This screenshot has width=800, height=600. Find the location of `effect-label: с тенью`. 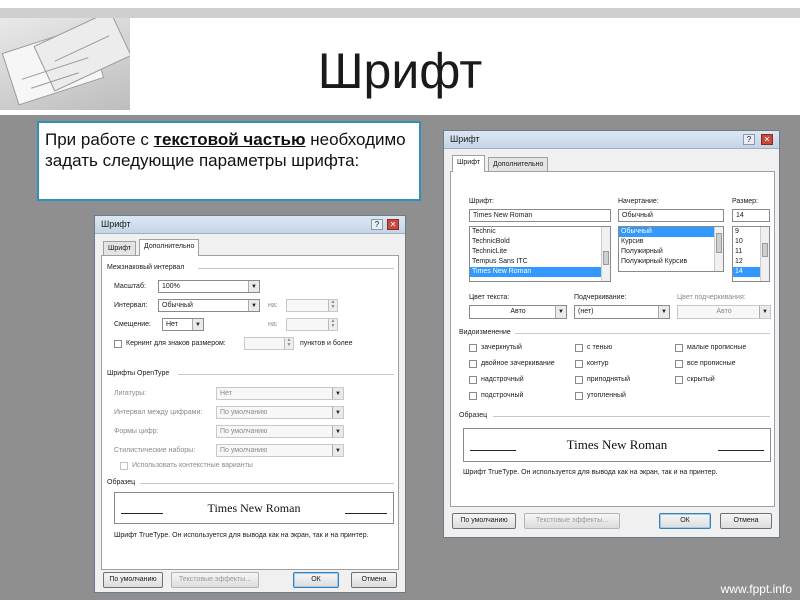

effect-label: с тенью is located at coordinates (600, 347).